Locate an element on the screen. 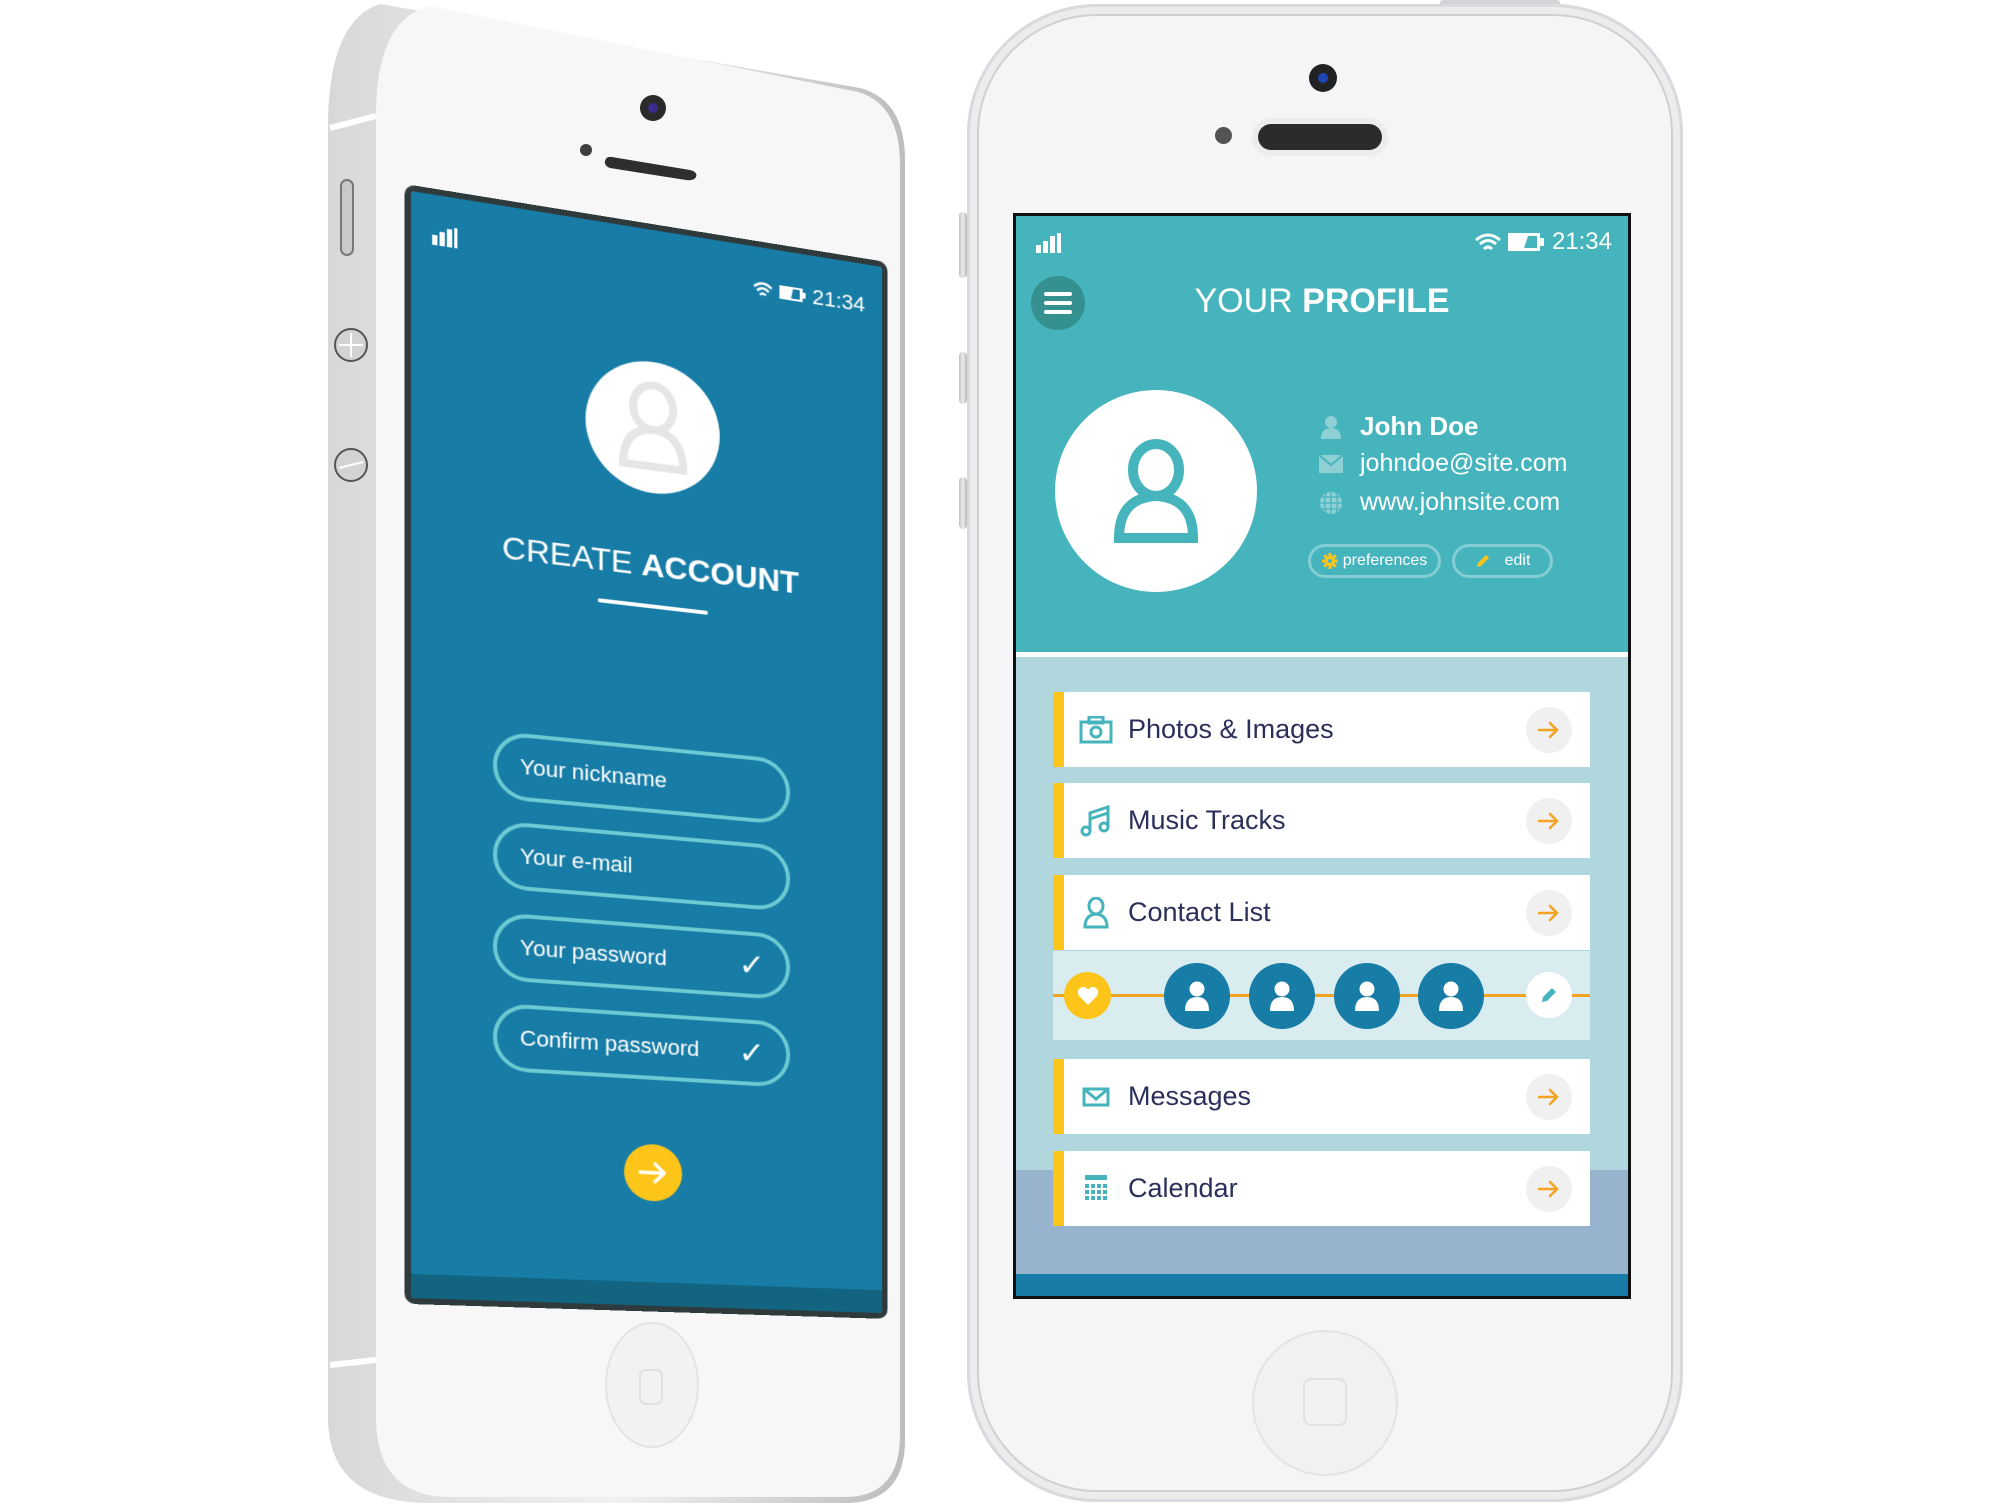 This screenshot has height=1507, width=2000. title-light: YOUR is located at coordinates (1248, 301).